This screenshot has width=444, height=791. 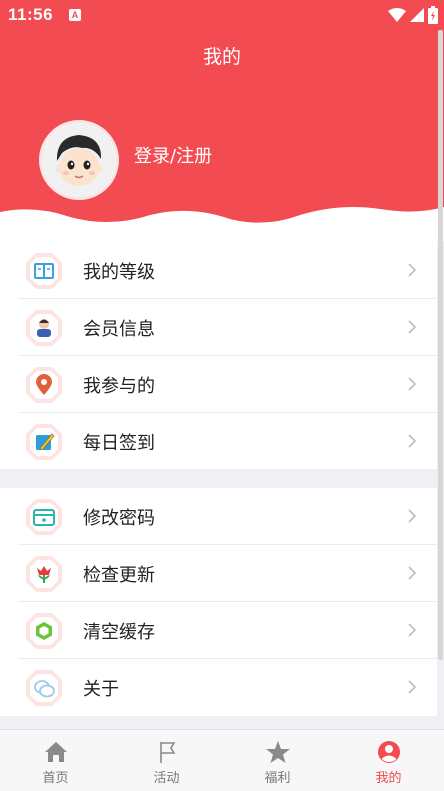 I want to click on user-icon, so click(x=388, y=752).